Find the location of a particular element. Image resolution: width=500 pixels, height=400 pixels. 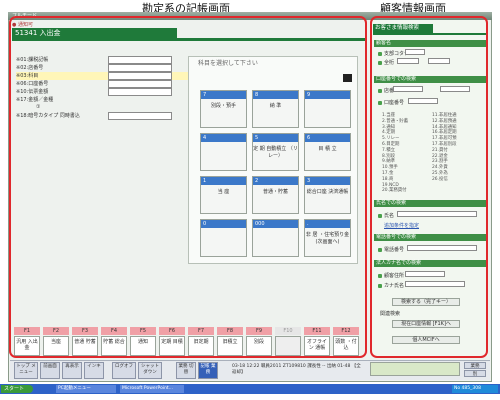

ink-button: インキ is located at coordinates (94, 370).